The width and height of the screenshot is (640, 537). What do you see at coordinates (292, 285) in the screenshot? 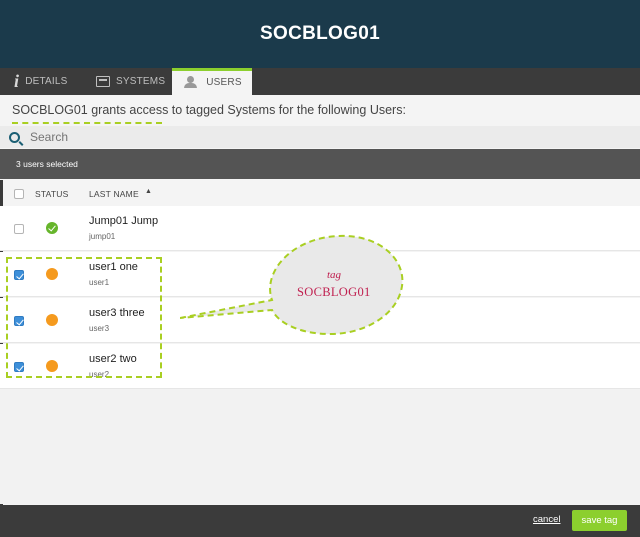
I see `annotation-speech-bubble` at bounding box center [292, 285].